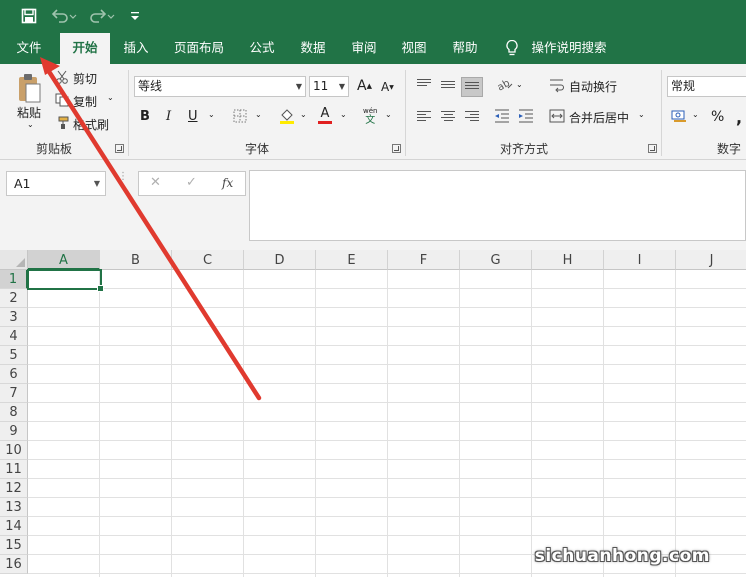 This screenshot has height=577, width=746. I want to click on shrink-font-button: A ▼, so click(387, 87).